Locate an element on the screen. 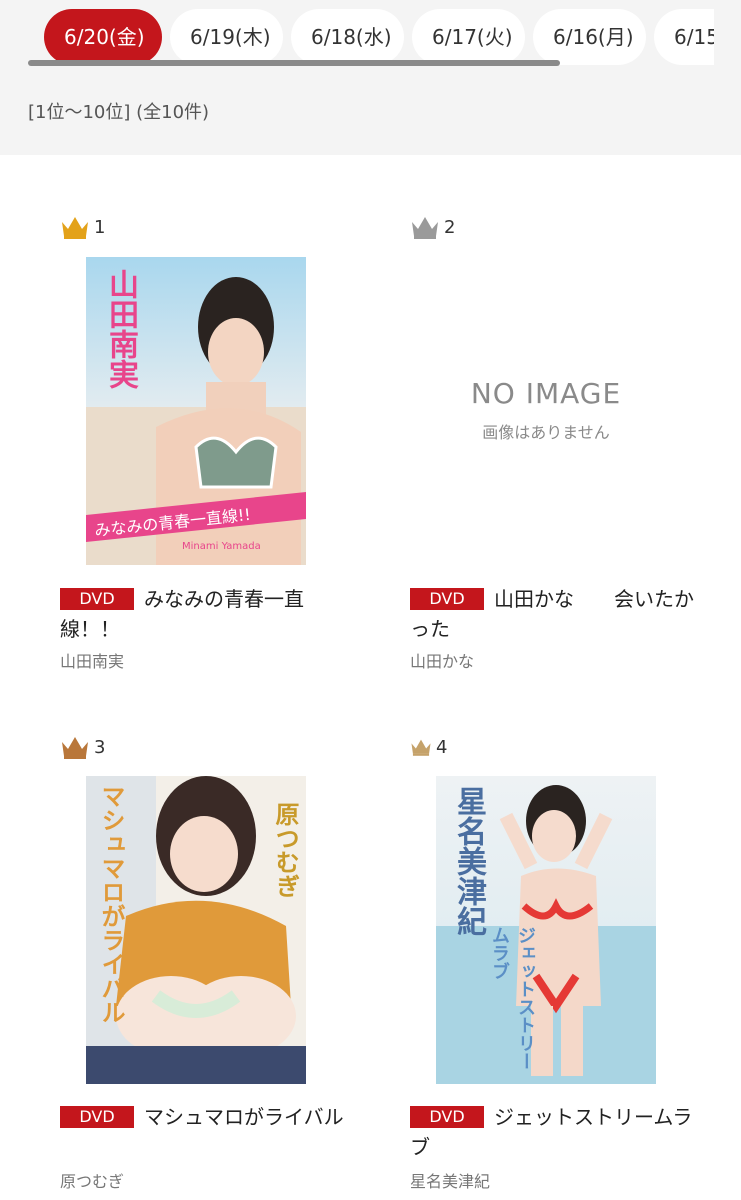 This screenshot has width=741, height=1200. bronze-crown-icon is located at coordinates (75, 748).